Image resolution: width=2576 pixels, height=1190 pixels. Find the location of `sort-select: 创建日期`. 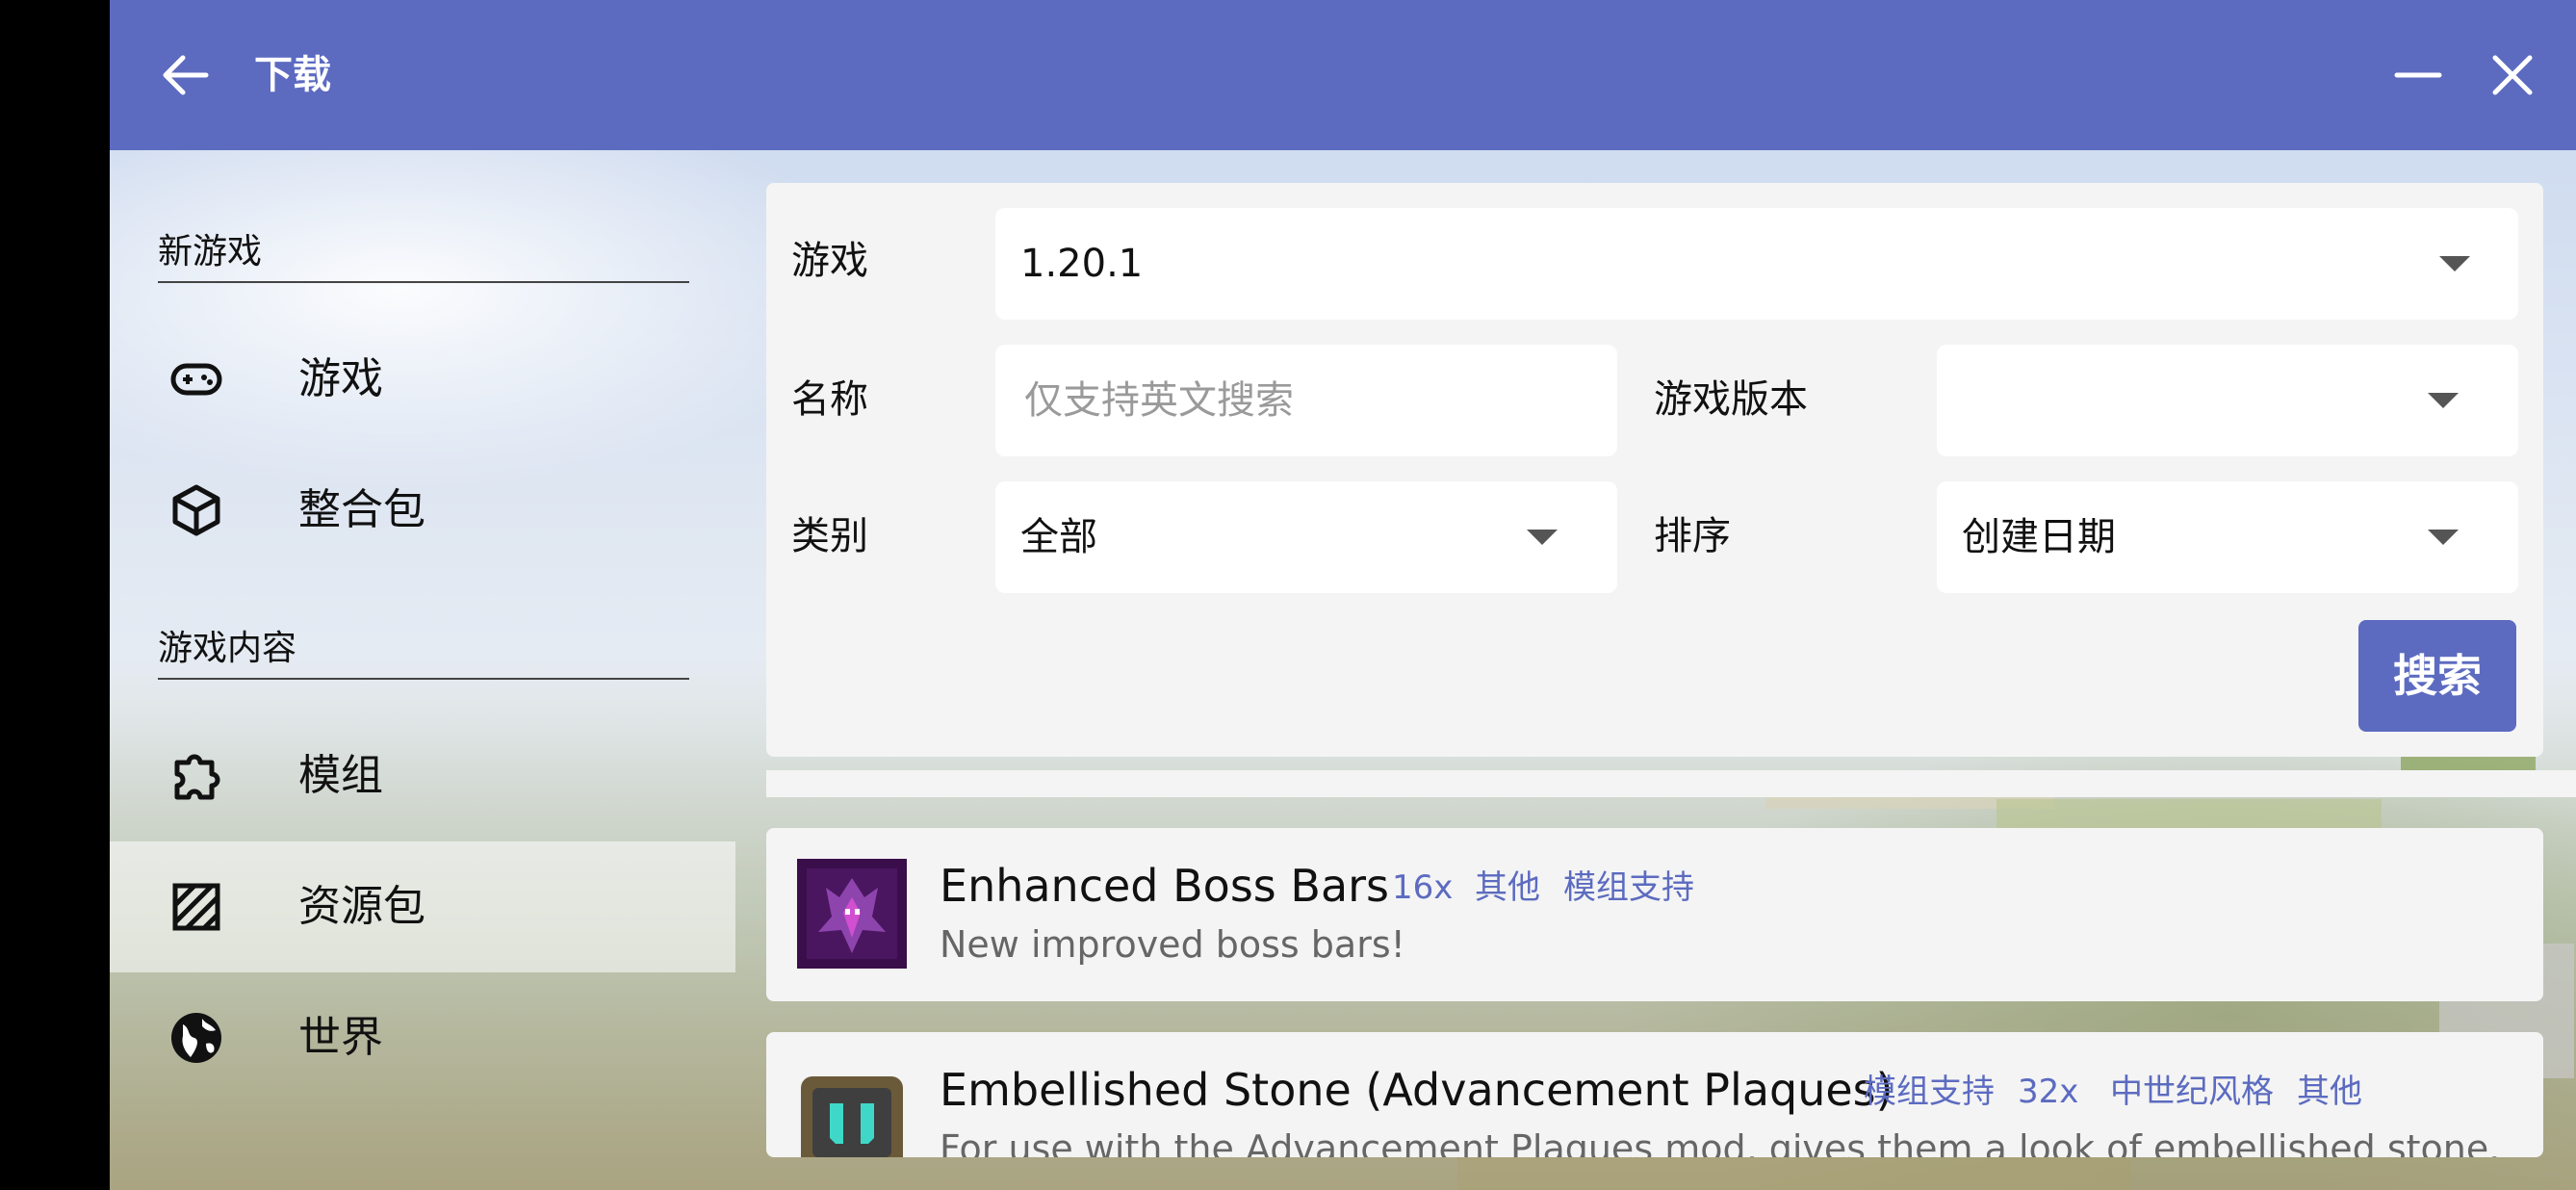

sort-select: 创建日期 is located at coordinates (2228, 537).